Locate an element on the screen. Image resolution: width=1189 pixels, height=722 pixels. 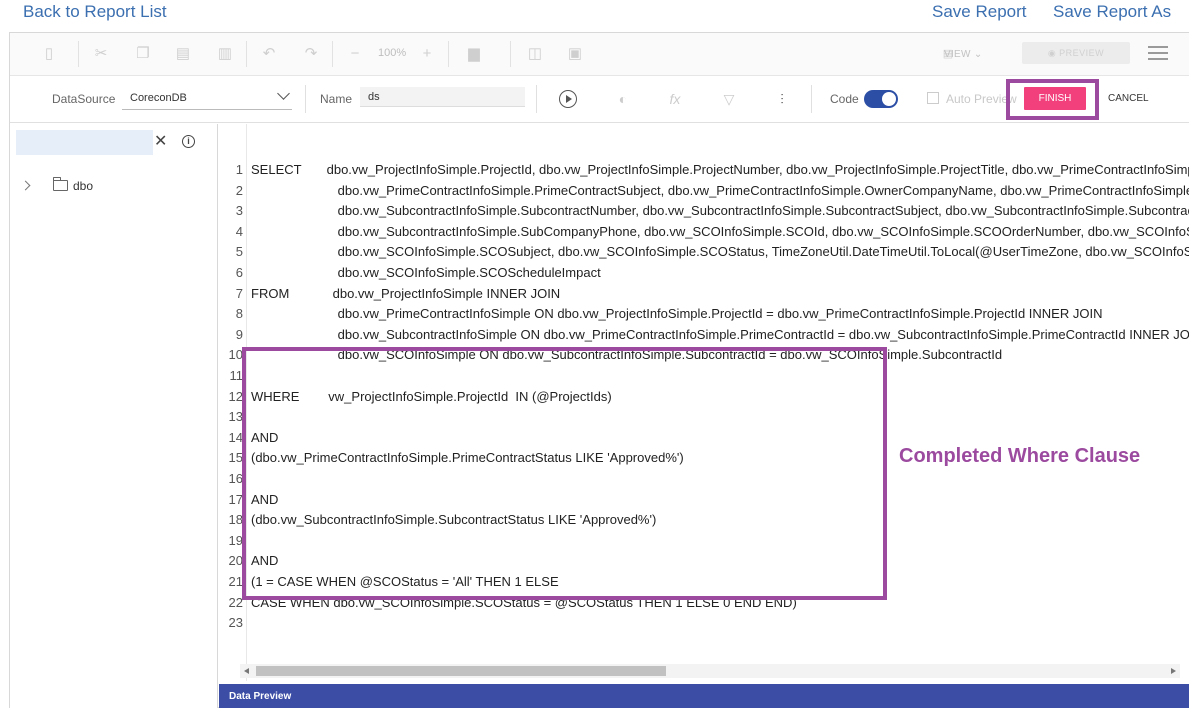
scrollbar-thumb is located at coordinates (461, 671).